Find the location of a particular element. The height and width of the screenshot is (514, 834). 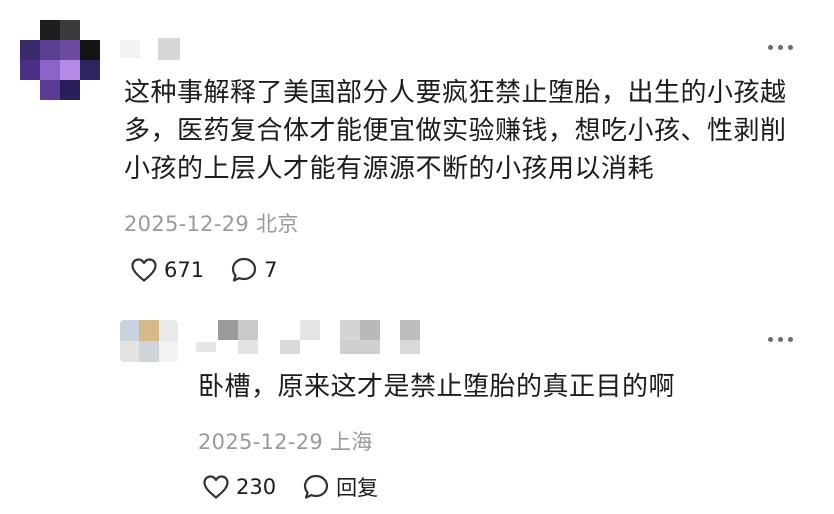

reply-actions: 230 回复 is located at coordinates (290, 487).